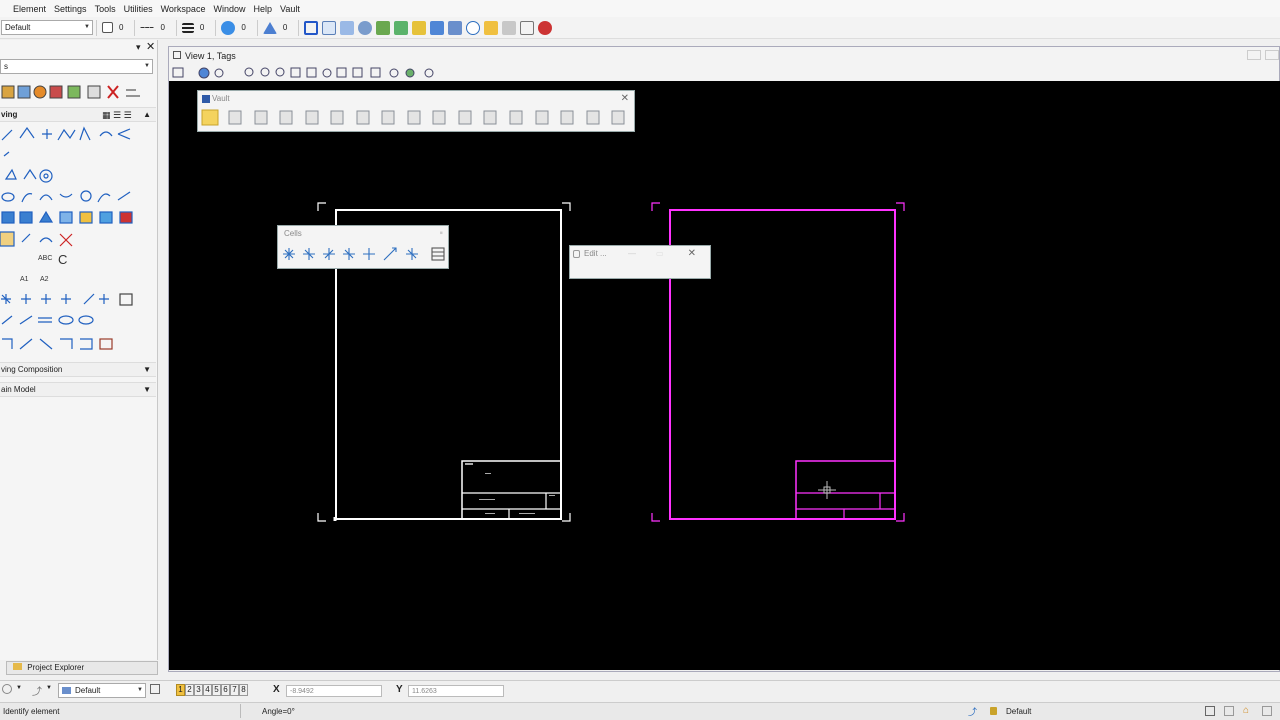  What do you see at coordinates (1254, 55) in the screenshot?
I see `minimize-icon` at bounding box center [1254, 55].